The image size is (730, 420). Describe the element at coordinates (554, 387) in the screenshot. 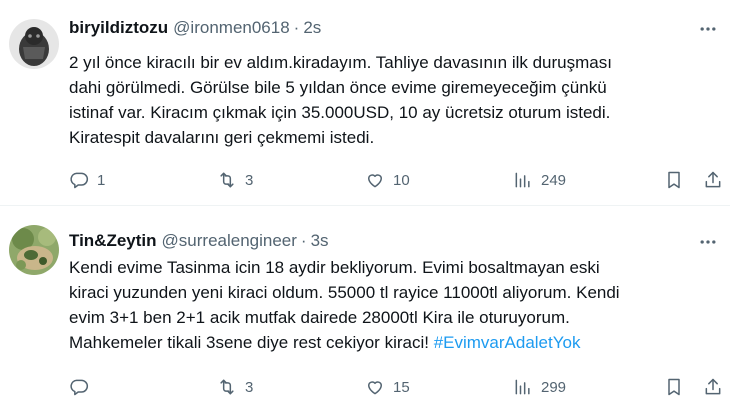

I see `views-count: 299` at that location.